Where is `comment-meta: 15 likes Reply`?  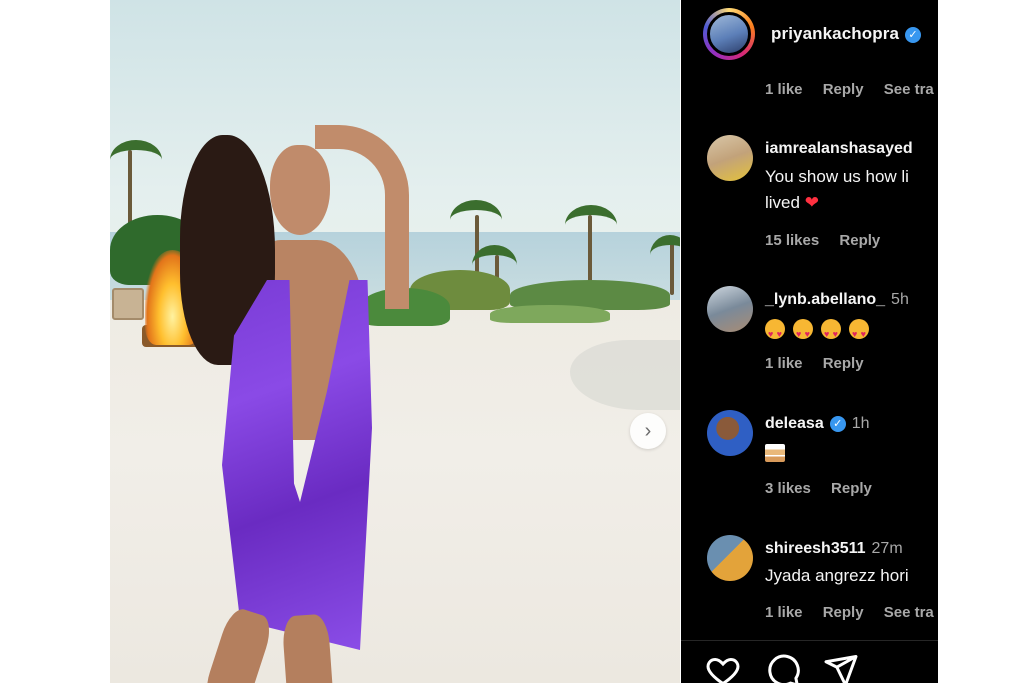
comment-meta: 15 likes Reply is located at coordinates (830, 240).